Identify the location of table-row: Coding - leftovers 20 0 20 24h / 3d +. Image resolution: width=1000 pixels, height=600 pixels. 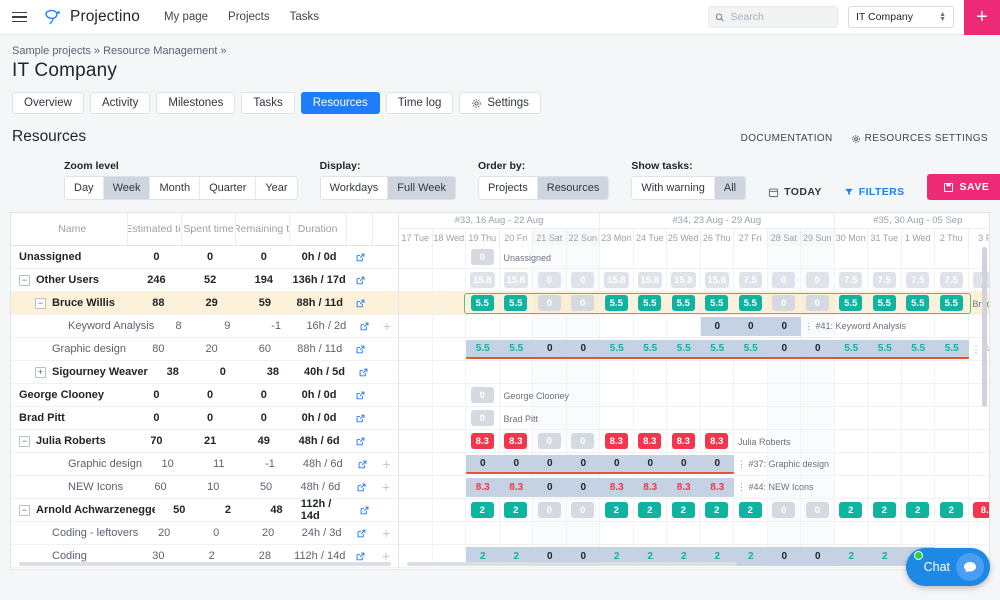
(204, 533).